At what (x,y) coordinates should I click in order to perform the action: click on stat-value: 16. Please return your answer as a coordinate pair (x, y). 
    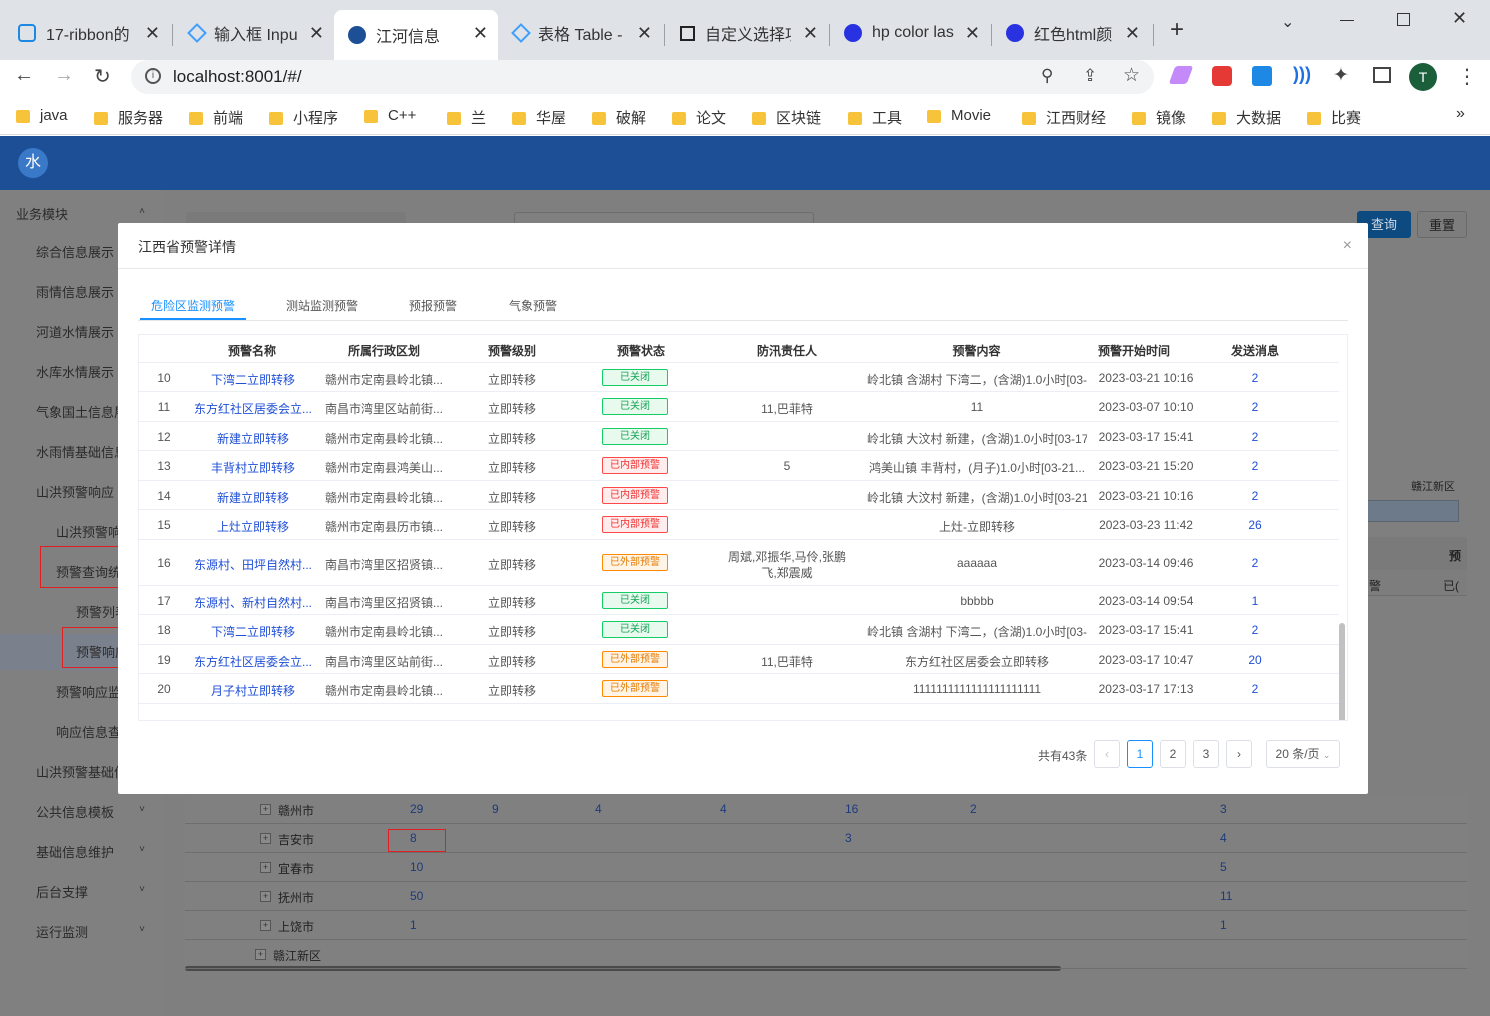
    Looking at the image, I should click on (851, 809).